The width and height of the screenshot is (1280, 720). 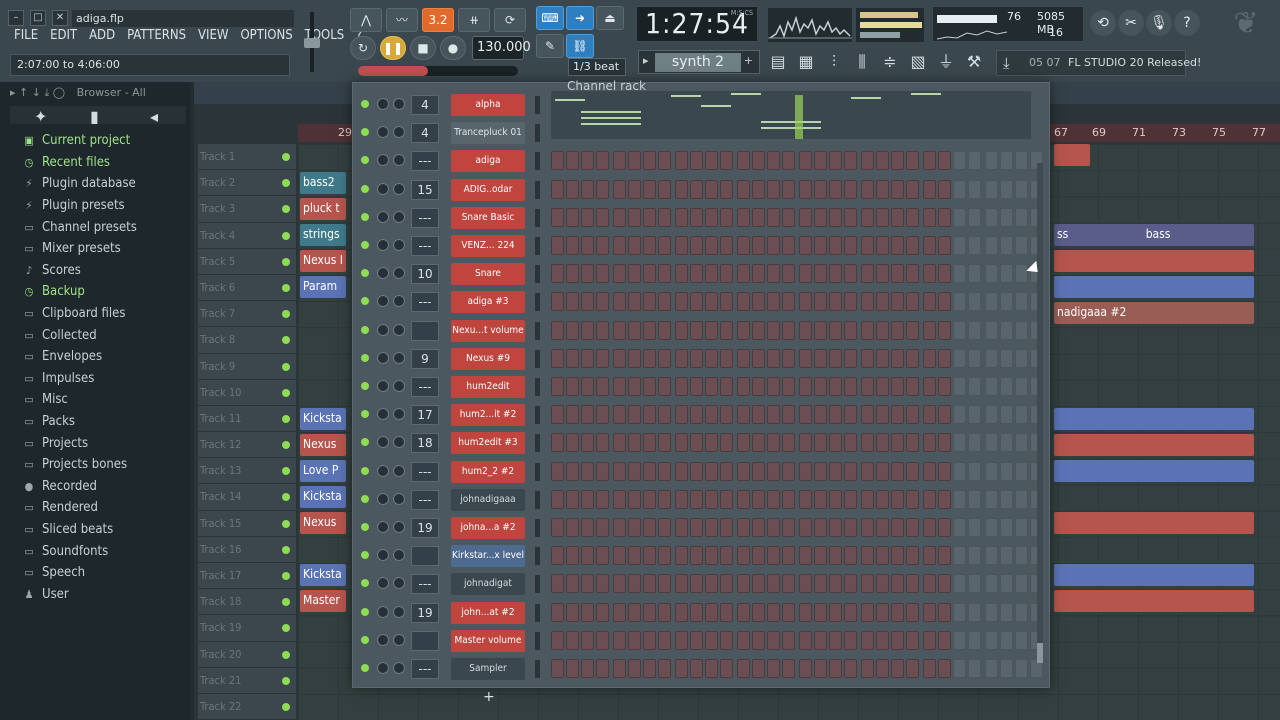 What do you see at coordinates (488, 499) in the screenshot?
I see `channel-name-button: johnadigaaa` at bounding box center [488, 499].